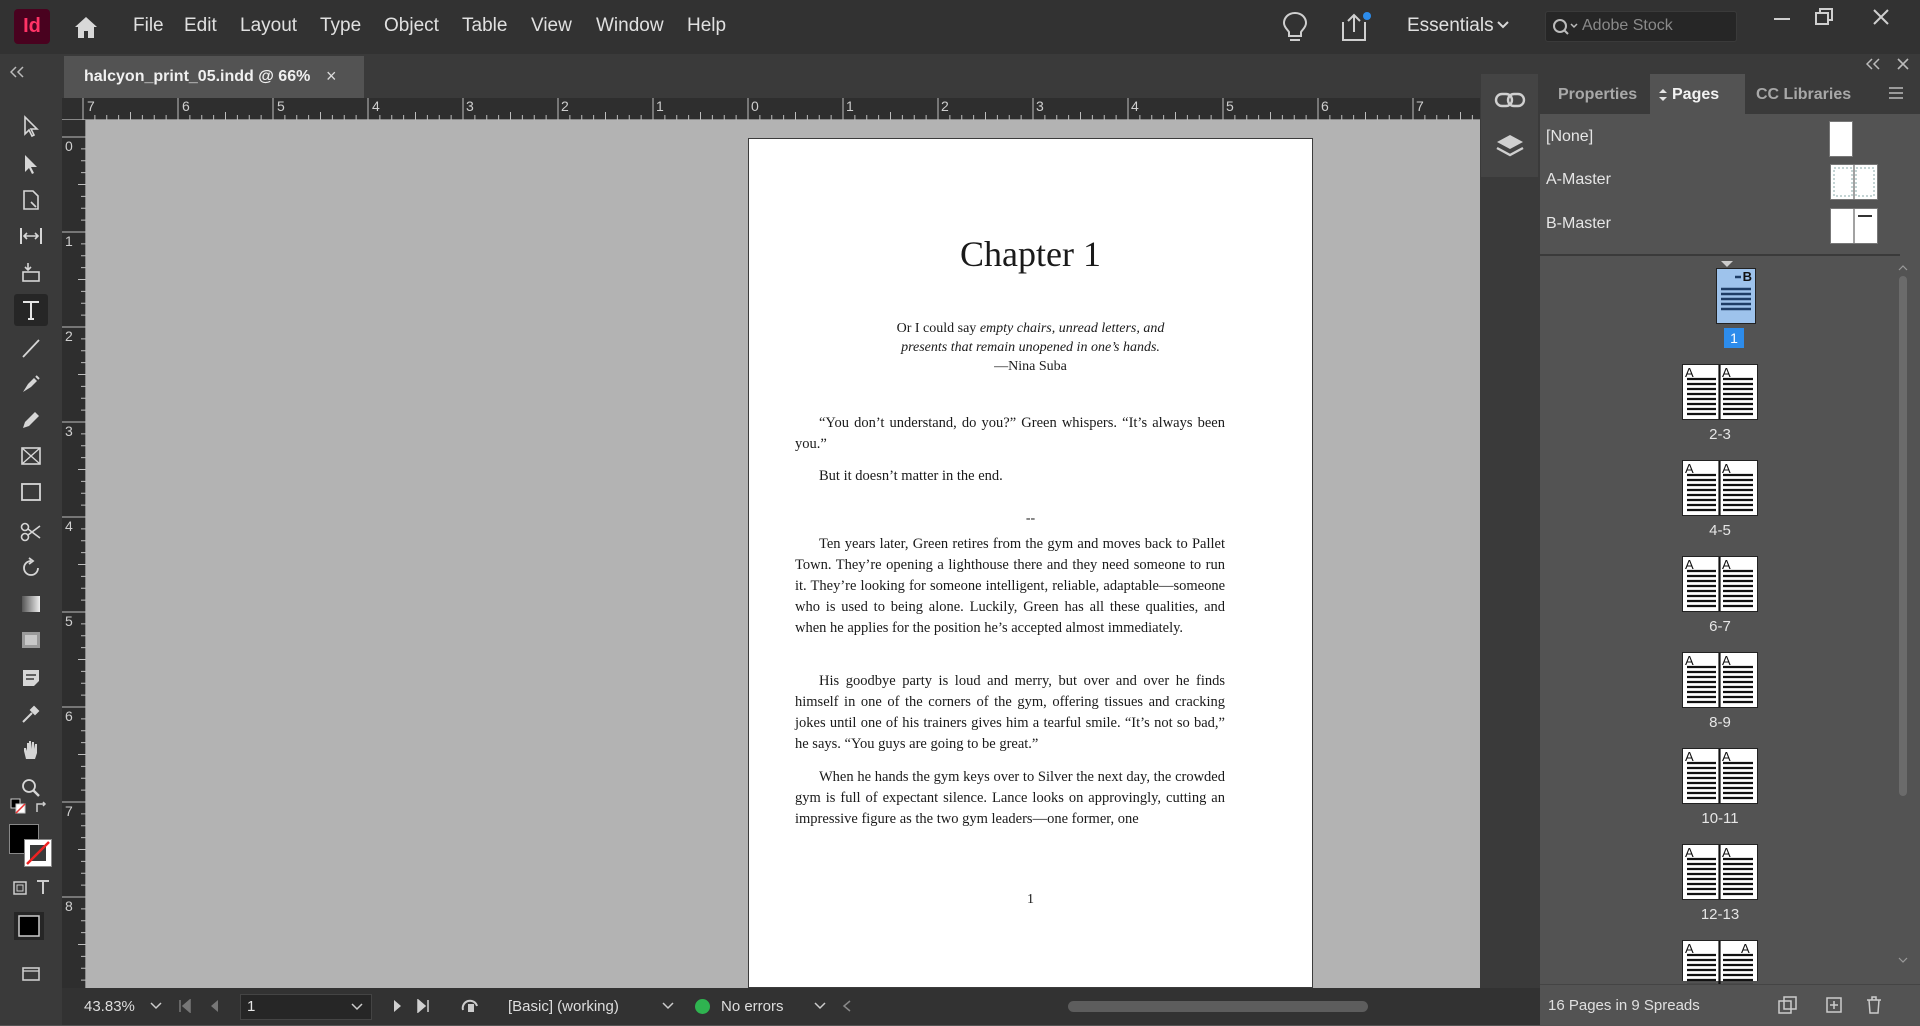 The width and height of the screenshot is (1920, 1026). I want to click on pencil-tool-icon, so click(31, 420).